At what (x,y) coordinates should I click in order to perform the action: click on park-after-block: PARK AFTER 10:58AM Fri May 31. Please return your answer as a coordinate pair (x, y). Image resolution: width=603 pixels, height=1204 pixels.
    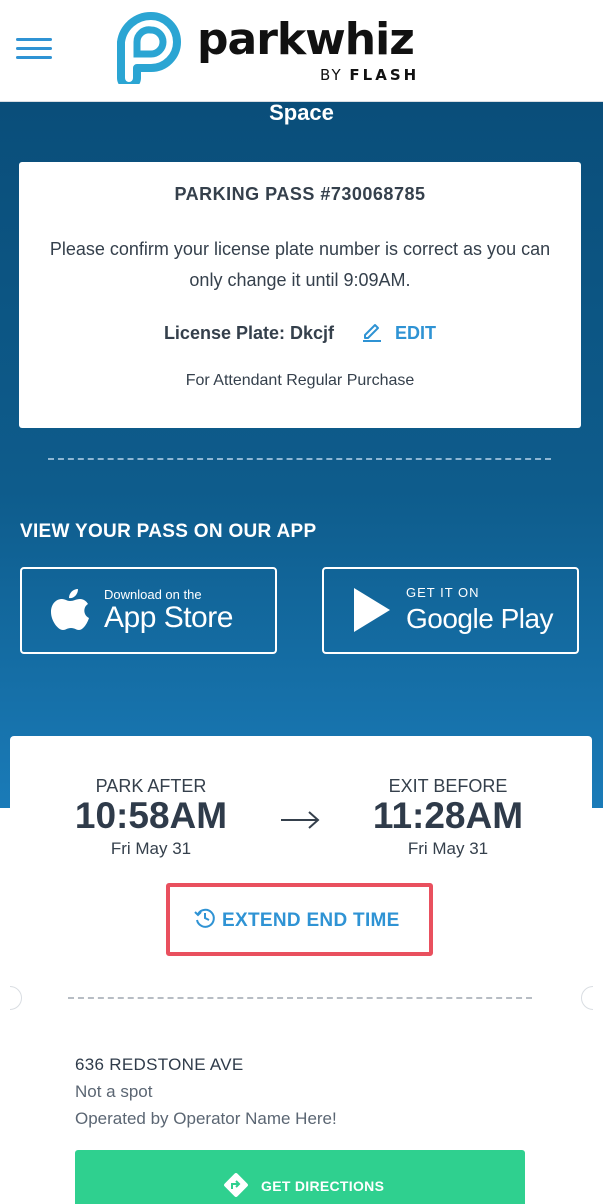
    Looking at the image, I should click on (151, 817).